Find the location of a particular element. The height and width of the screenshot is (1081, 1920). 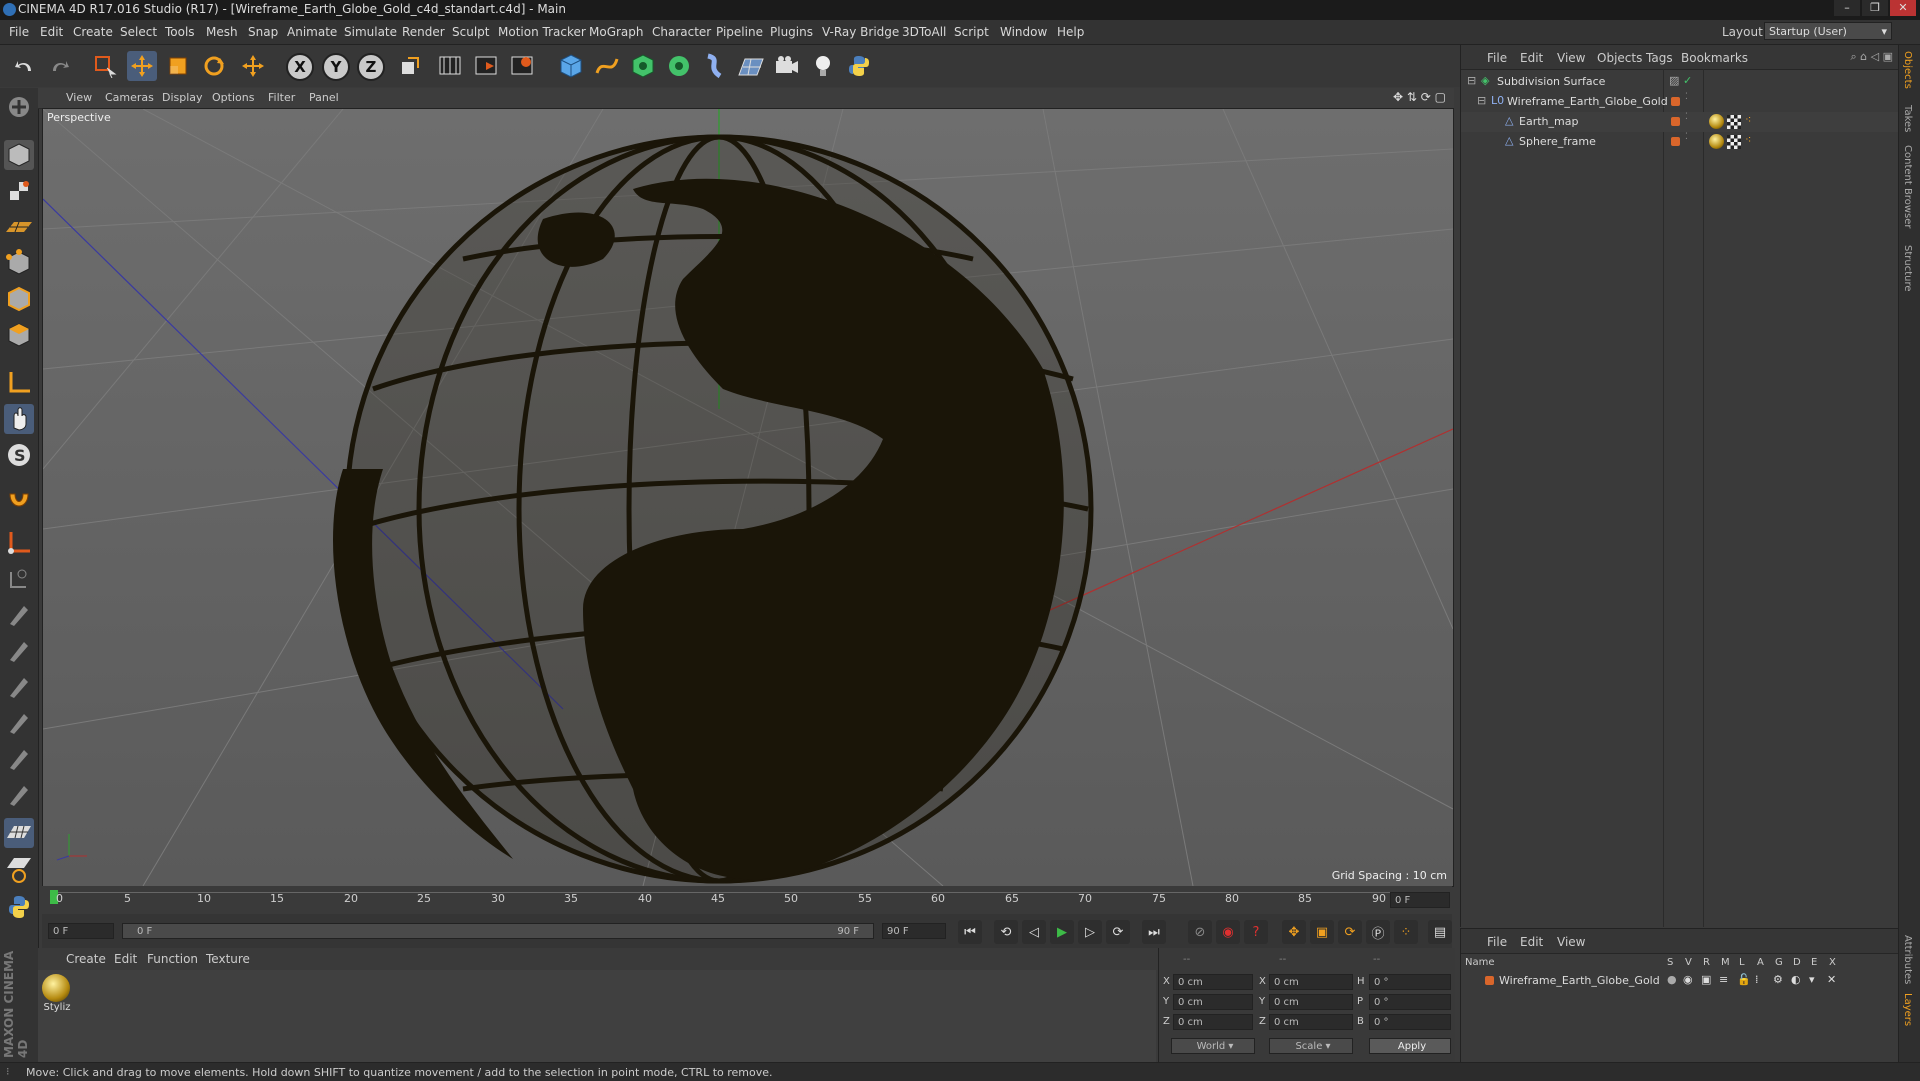

objects-menu-objects: Objects is located at coordinates (1619, 58).